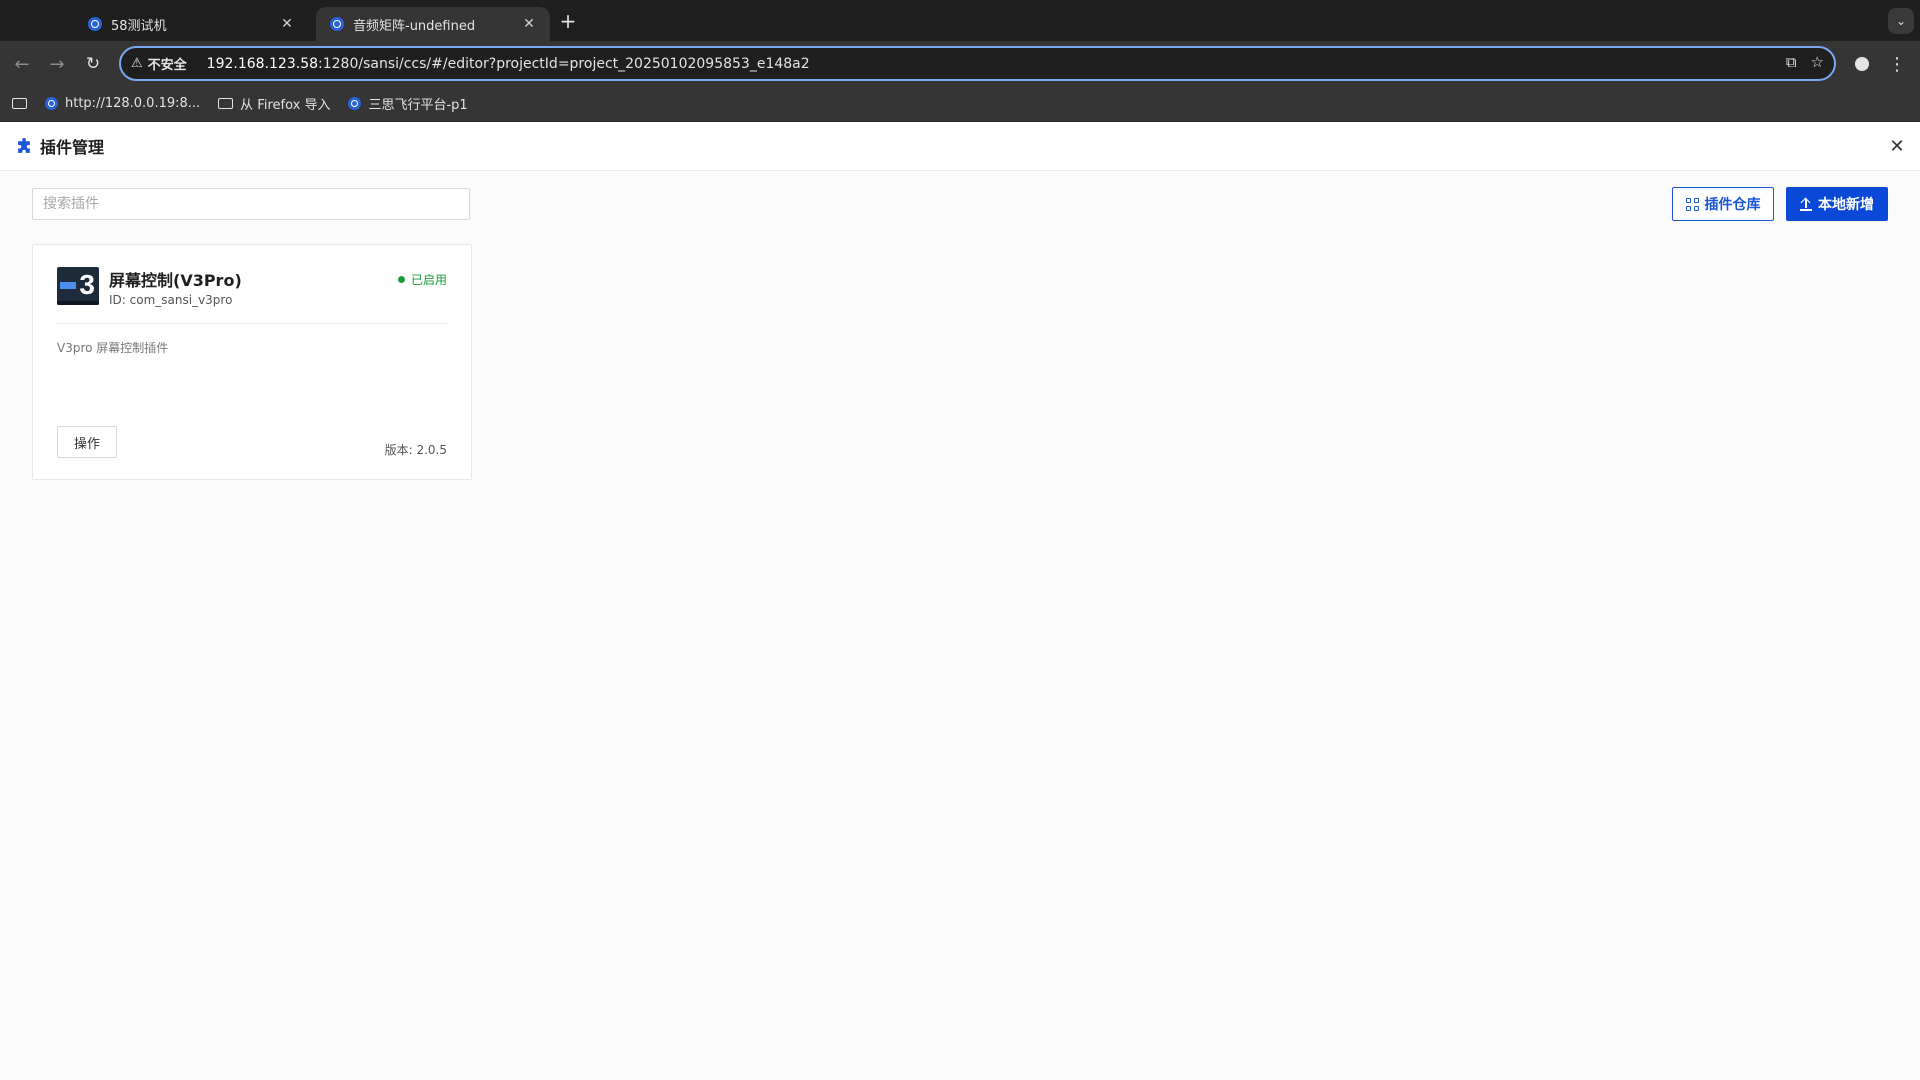 This screenshot has height=1080, width=1920. What do you see at coordinates (57, 64) in the screenshot?
I see `forward-arrow-icon: →` at bounding box center [57, 64].